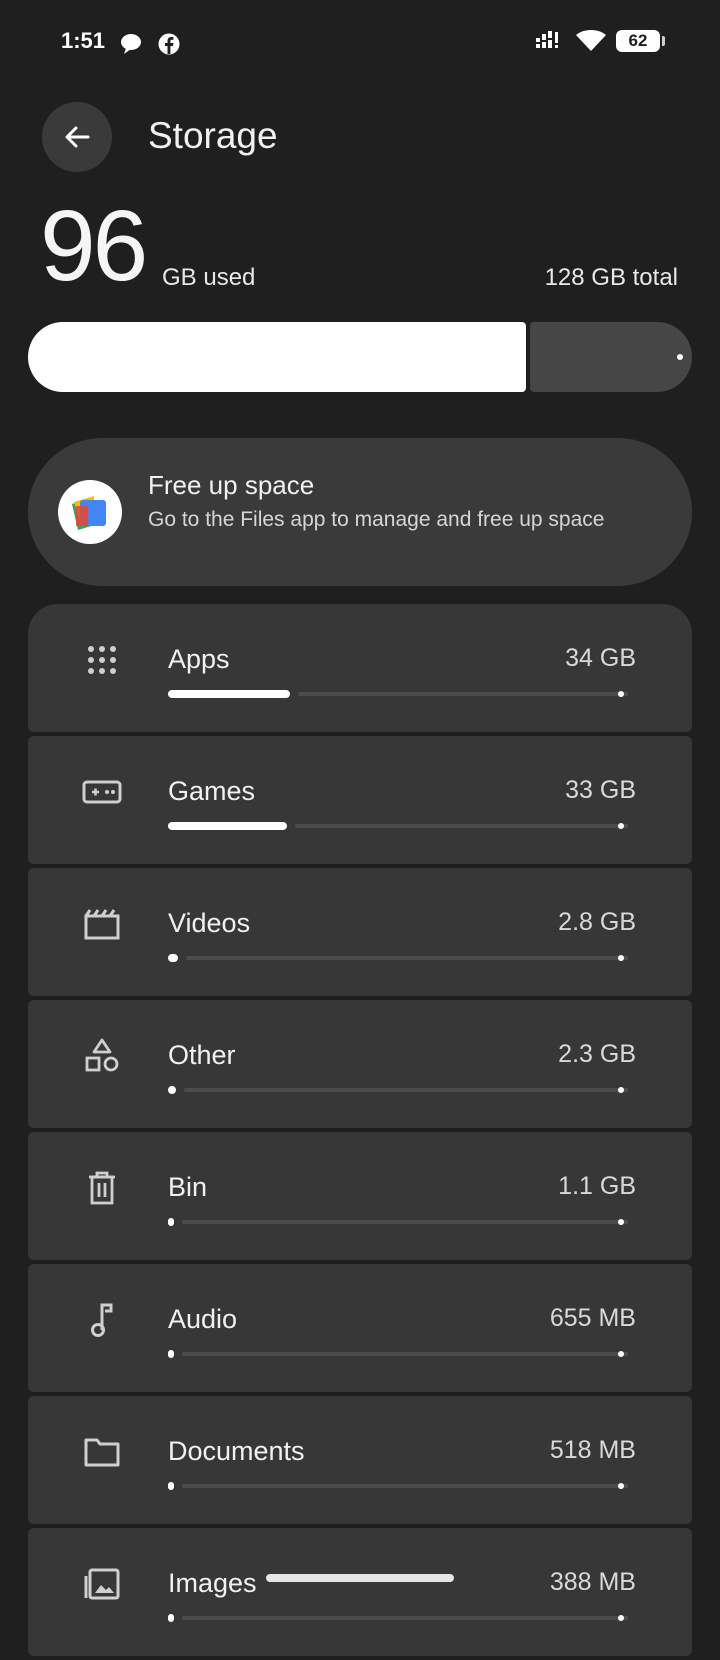 This screenshot has height=1660, width=720. What do you see at coordinates (597, 1054) in the screenshot?
I see `category-size: 2.3 GB` at bounding box center [597, 1054].